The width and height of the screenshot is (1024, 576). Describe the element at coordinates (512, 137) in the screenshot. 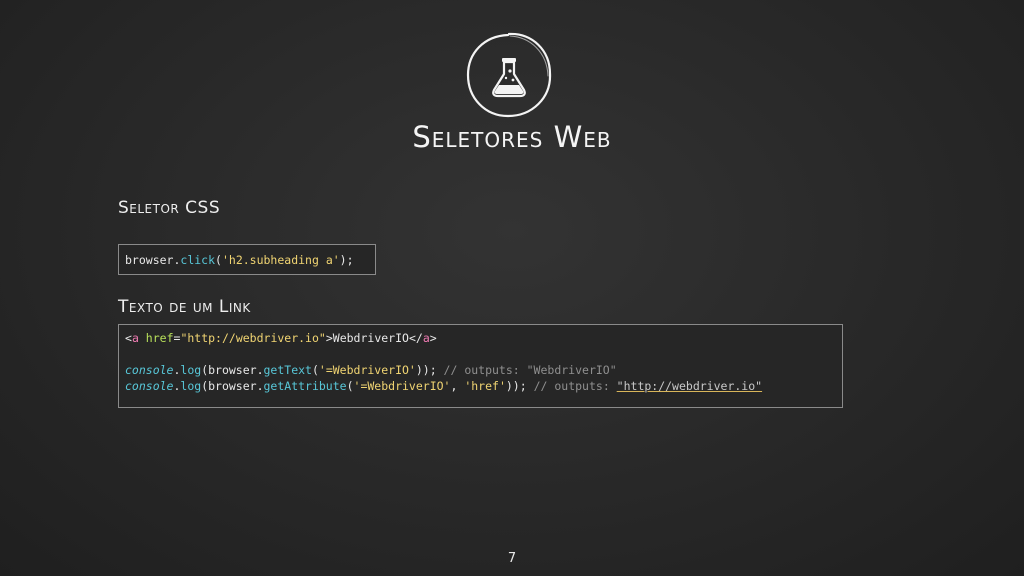

I see `slide-title: Seletores Web` at that location.